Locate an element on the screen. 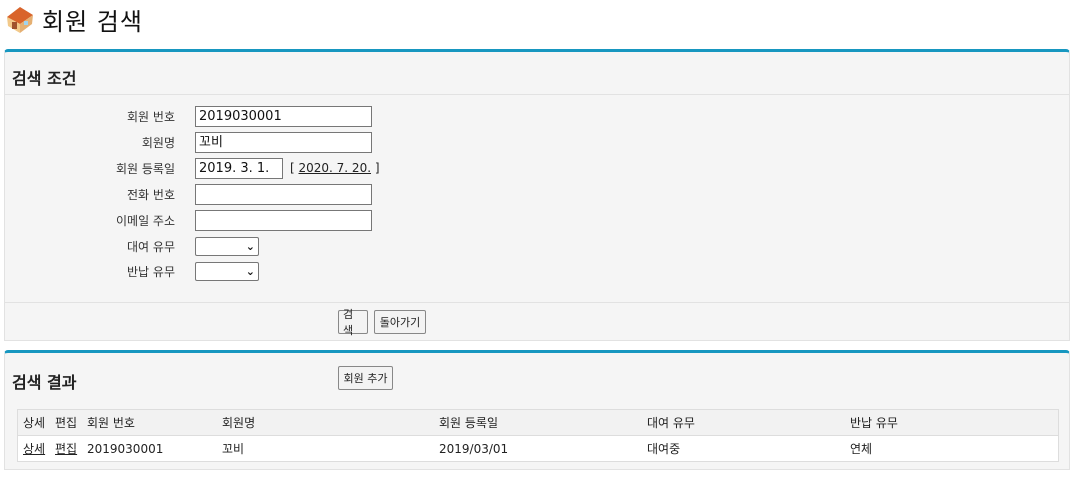 This screenshot has width=1072, height=479. bracket-open: [ is located at coordinates (294, 168).